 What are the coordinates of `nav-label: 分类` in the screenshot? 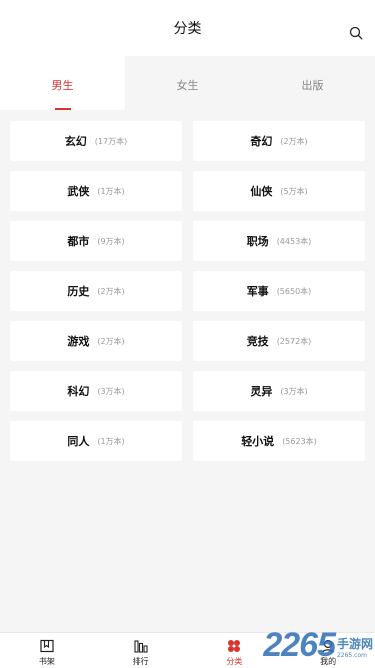 It's located at (234, 661).